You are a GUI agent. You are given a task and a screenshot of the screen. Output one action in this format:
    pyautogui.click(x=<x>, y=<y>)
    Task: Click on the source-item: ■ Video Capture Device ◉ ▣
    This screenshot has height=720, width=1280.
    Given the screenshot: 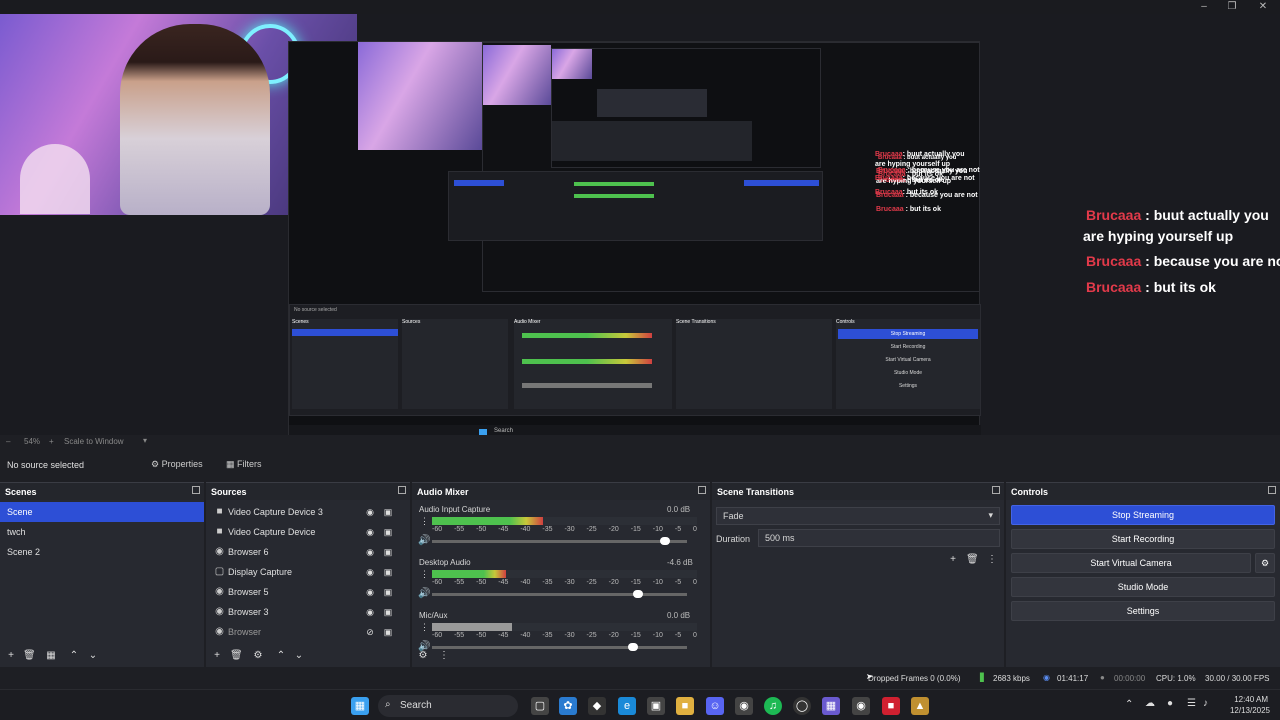 What is the action you would take?
    pyautogui.click(x=308, y=532)
    